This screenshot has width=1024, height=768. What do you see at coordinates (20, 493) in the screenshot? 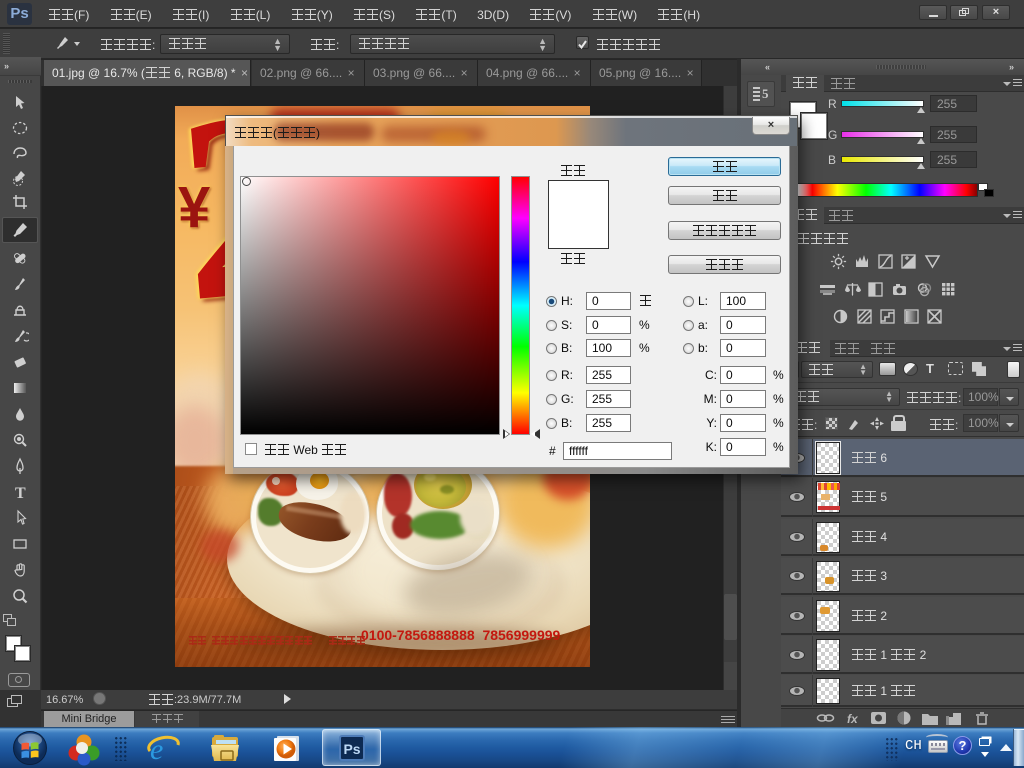
I see `svg-text: T` at bounding box center [20, 493].